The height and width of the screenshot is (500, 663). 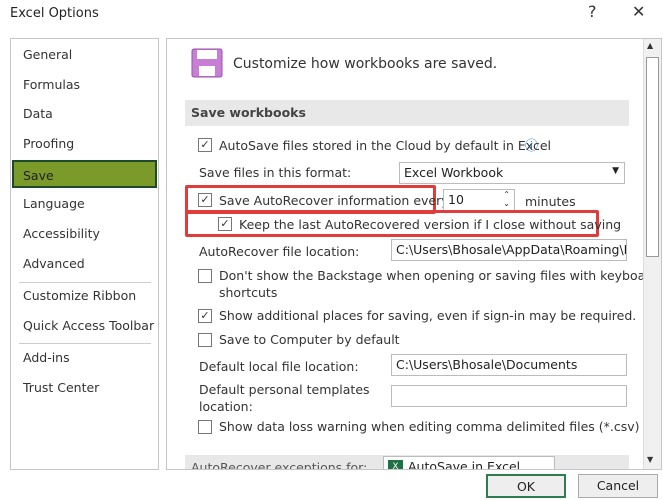 I want to click on sidebar-item-proofing: Proofing, so click(x=84, y=144).